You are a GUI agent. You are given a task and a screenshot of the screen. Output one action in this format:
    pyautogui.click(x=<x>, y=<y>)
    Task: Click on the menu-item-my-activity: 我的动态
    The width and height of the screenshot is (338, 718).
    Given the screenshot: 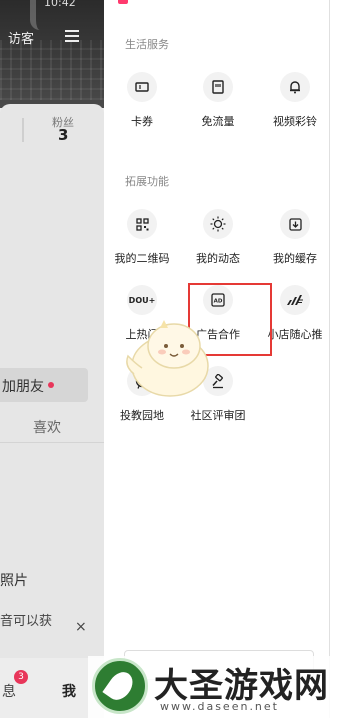 What is the action you would take?
    pyautogui.click(x=218, y=239)
    